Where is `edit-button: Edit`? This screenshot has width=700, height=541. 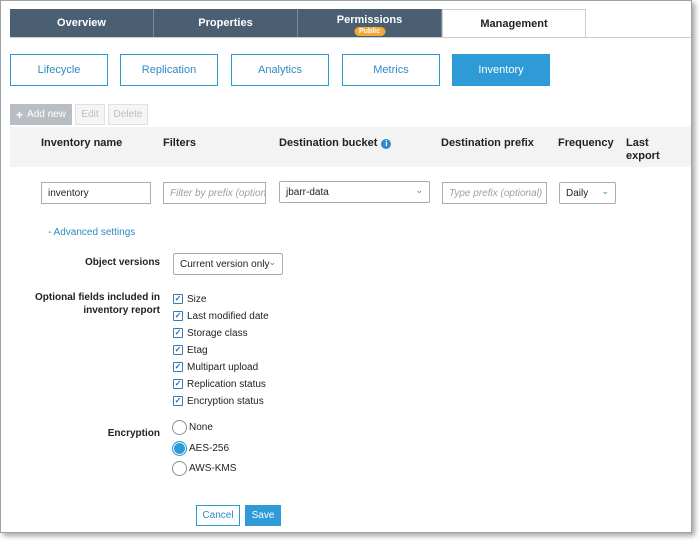
edit-button: Edit is located at coordinates (90, 114).